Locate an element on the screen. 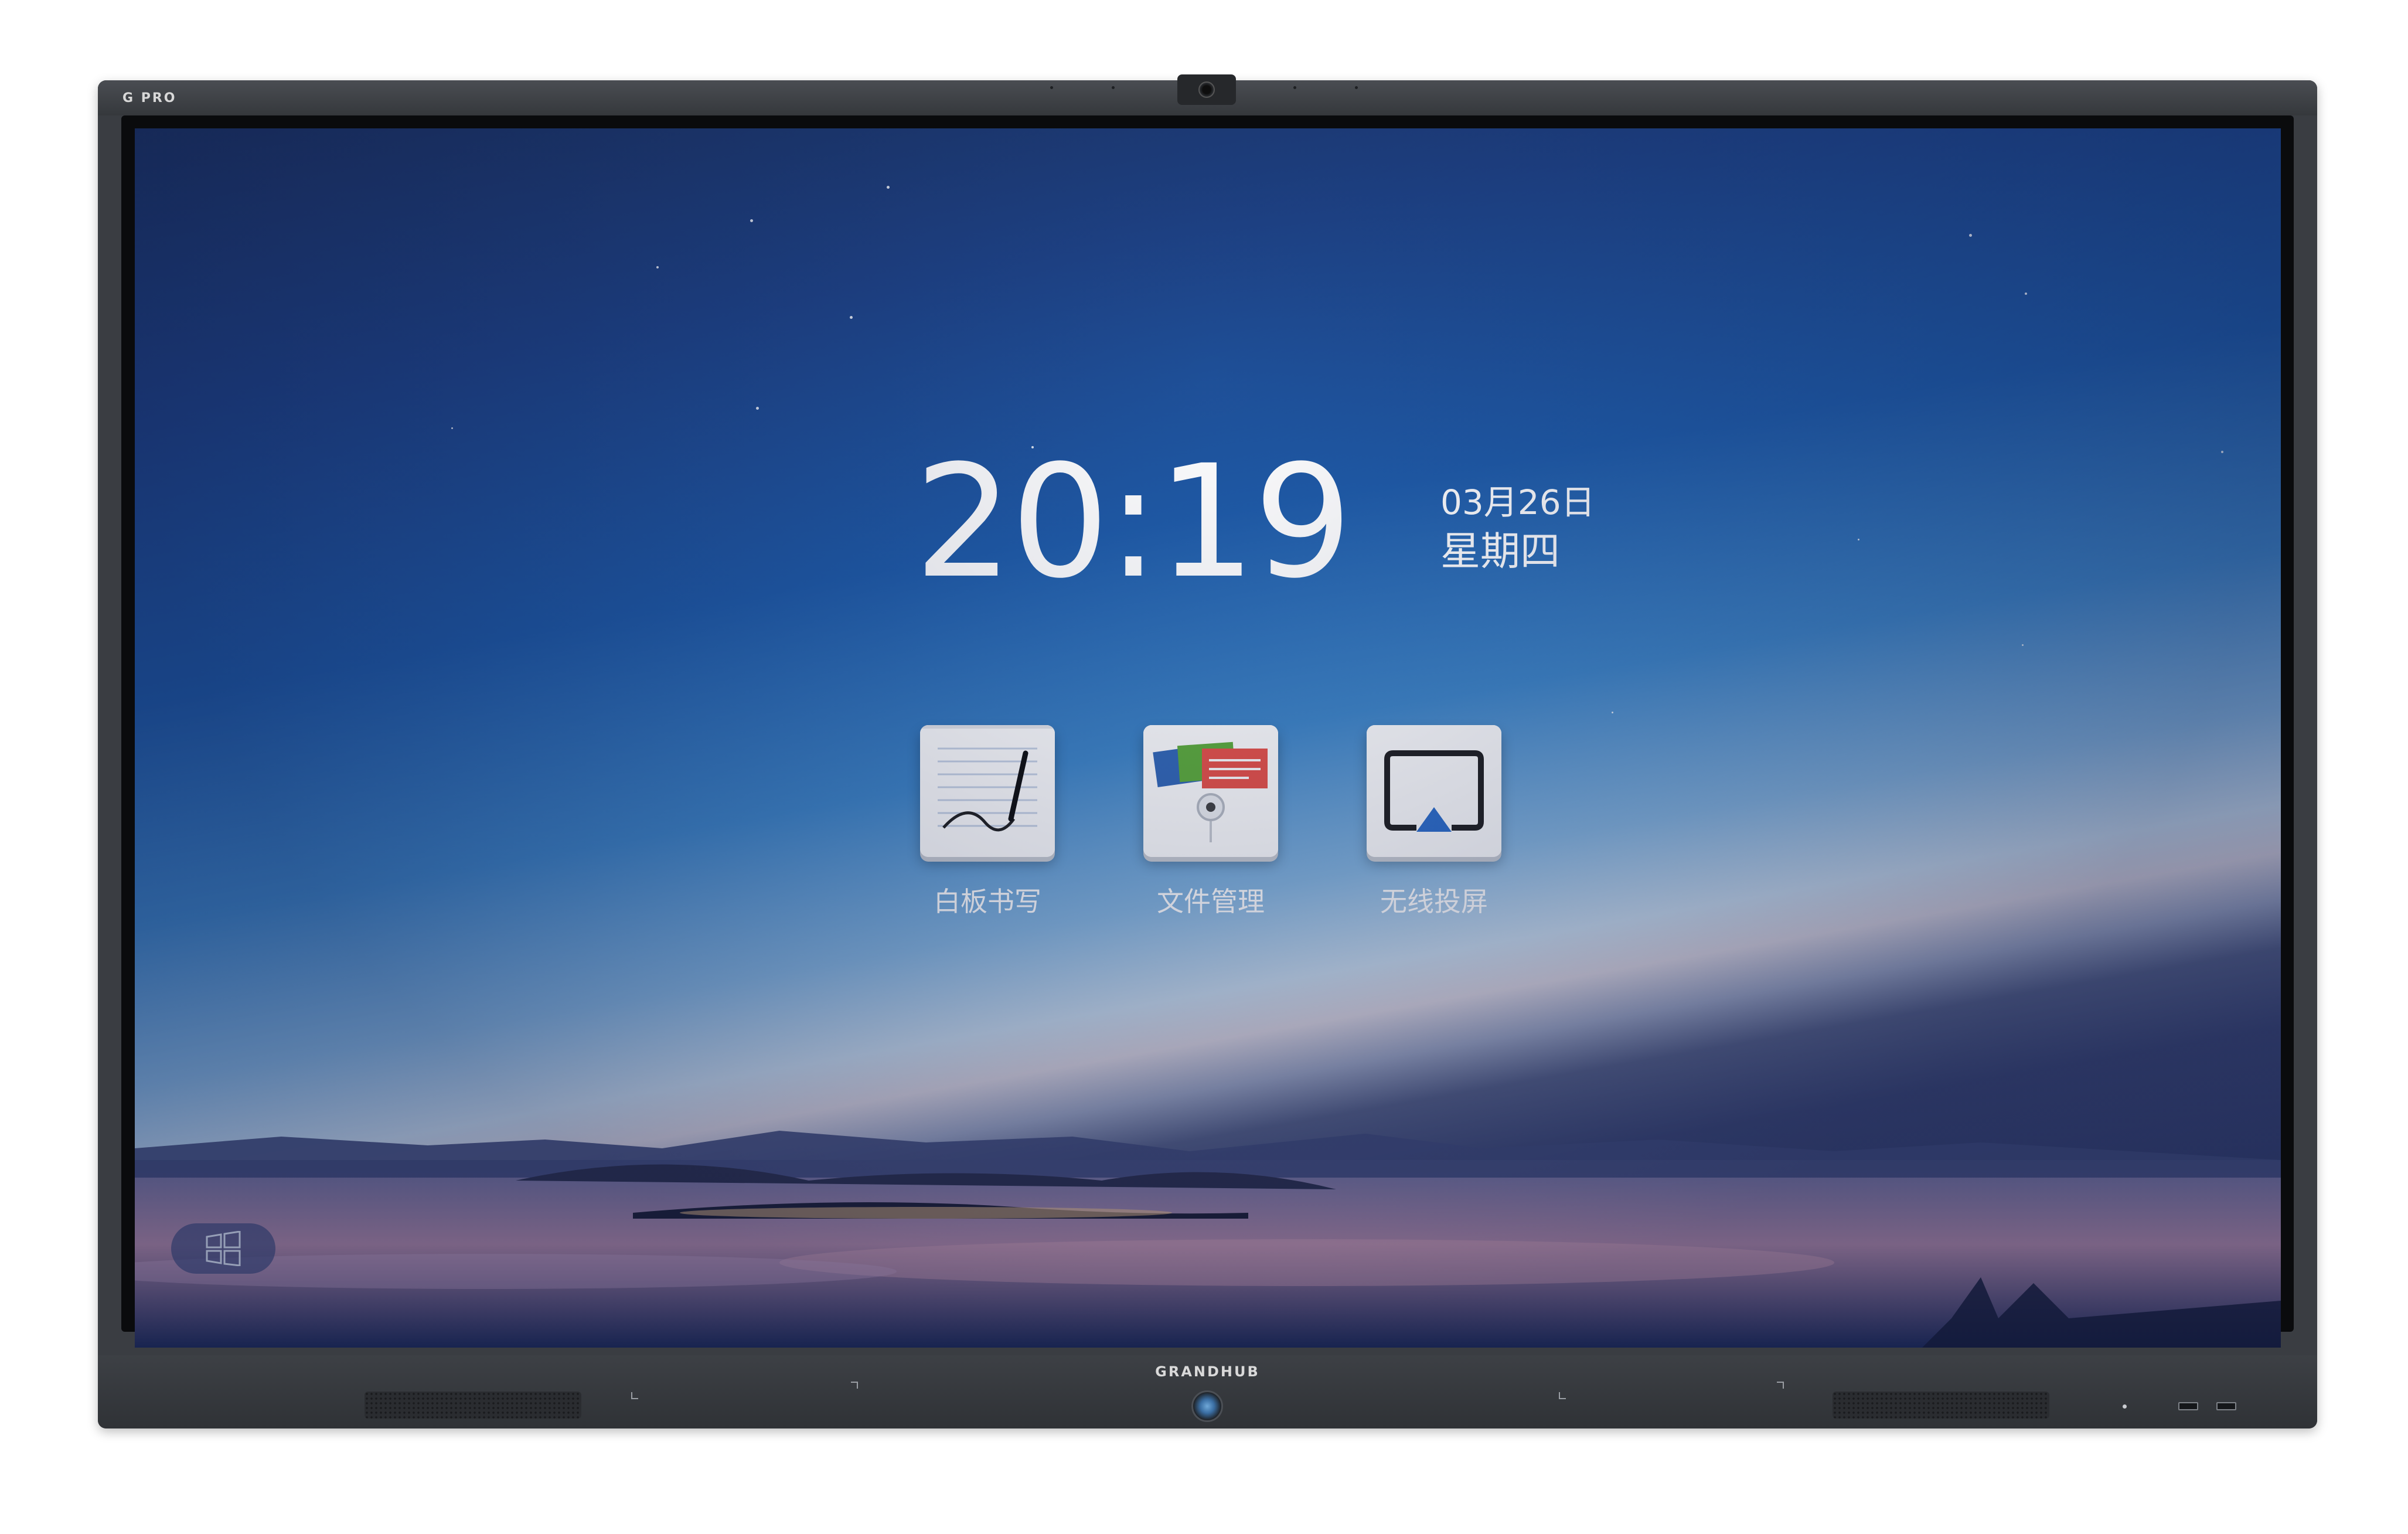  date-block: 03月26日 星期四 is located at coordinates (1517, 529).